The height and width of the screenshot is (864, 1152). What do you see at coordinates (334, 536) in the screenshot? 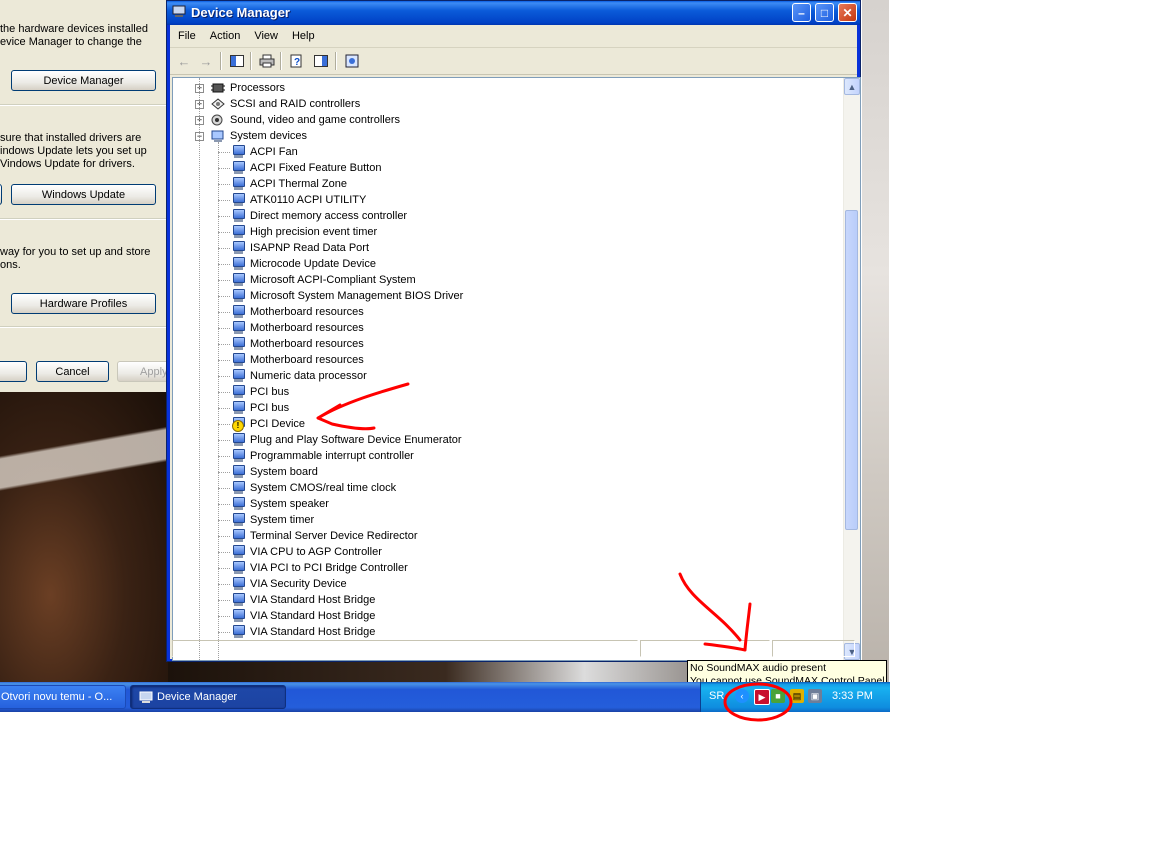
I see `tree-device-label: Terminal Server Device Redirector` at bounding box center [334, 536].